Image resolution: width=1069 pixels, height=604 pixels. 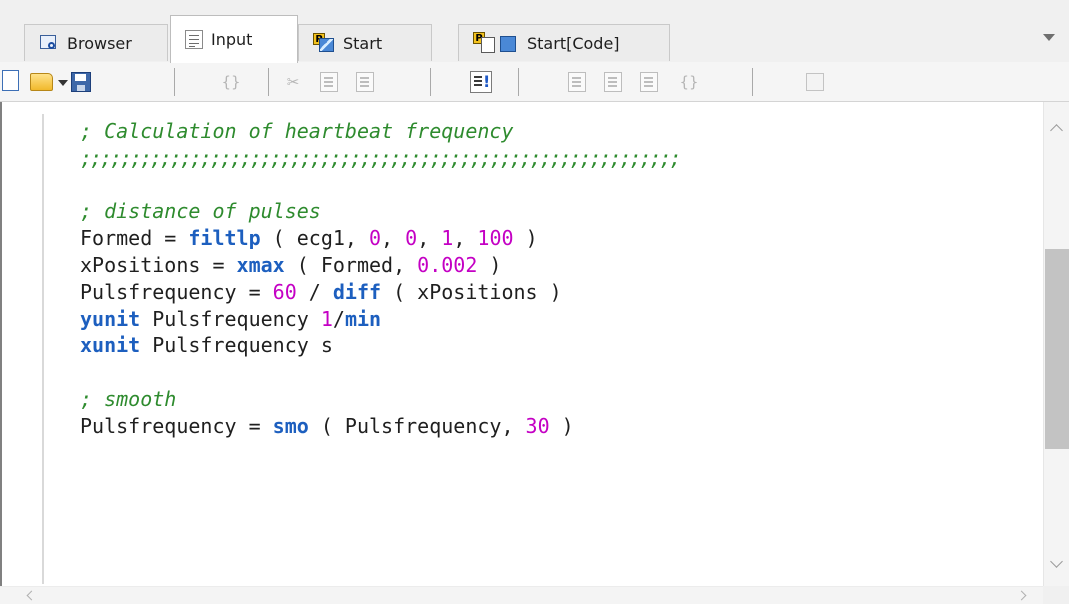 What do you see at coordinates (260, 264) in the screenshot?
I see `code-token: xmax` at bounding box center [260, 264].